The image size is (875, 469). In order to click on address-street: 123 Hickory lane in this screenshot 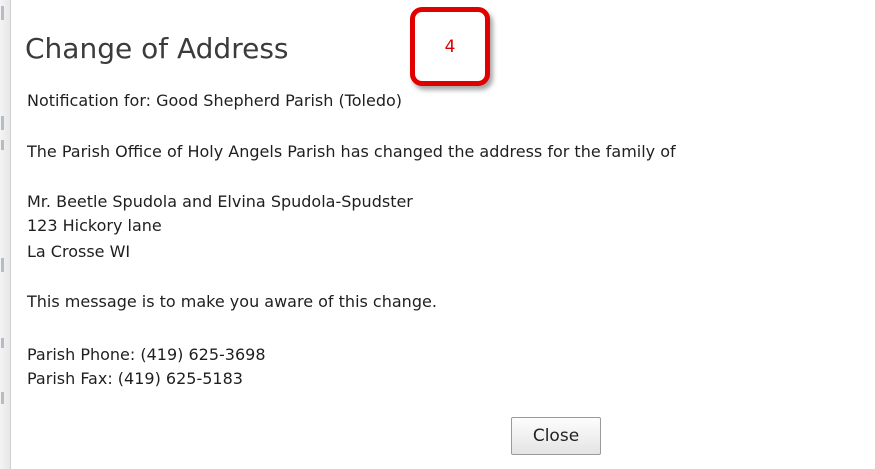, I will do `click(94, 225)`.